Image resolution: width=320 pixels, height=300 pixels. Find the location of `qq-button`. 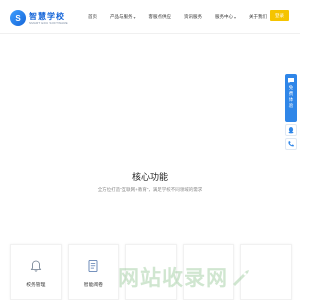

qq-button is located at coordinates (291, 130).